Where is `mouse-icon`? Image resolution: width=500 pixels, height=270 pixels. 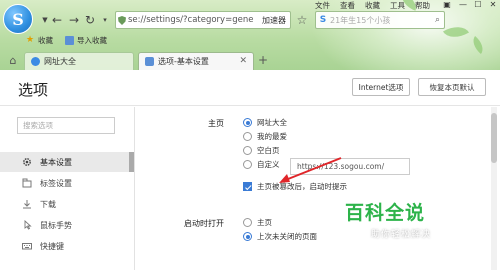 mouse-icon is located at coordinates (27, 225).